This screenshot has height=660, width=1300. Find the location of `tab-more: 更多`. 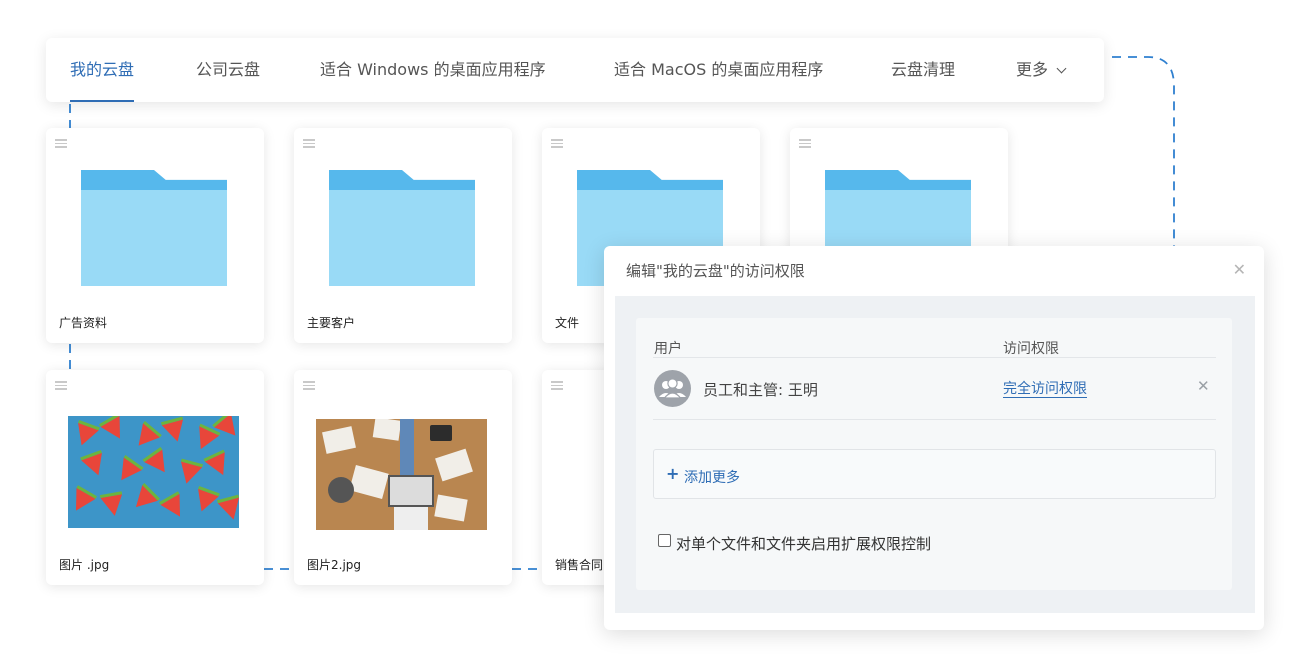

tab-more: 更多 is located at coordinates (1041, 70).